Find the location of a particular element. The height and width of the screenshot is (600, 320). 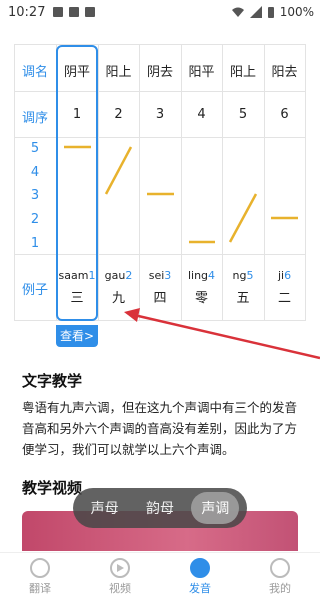

nav-item-translate: 翻译 is located at coordinates (40, 576).